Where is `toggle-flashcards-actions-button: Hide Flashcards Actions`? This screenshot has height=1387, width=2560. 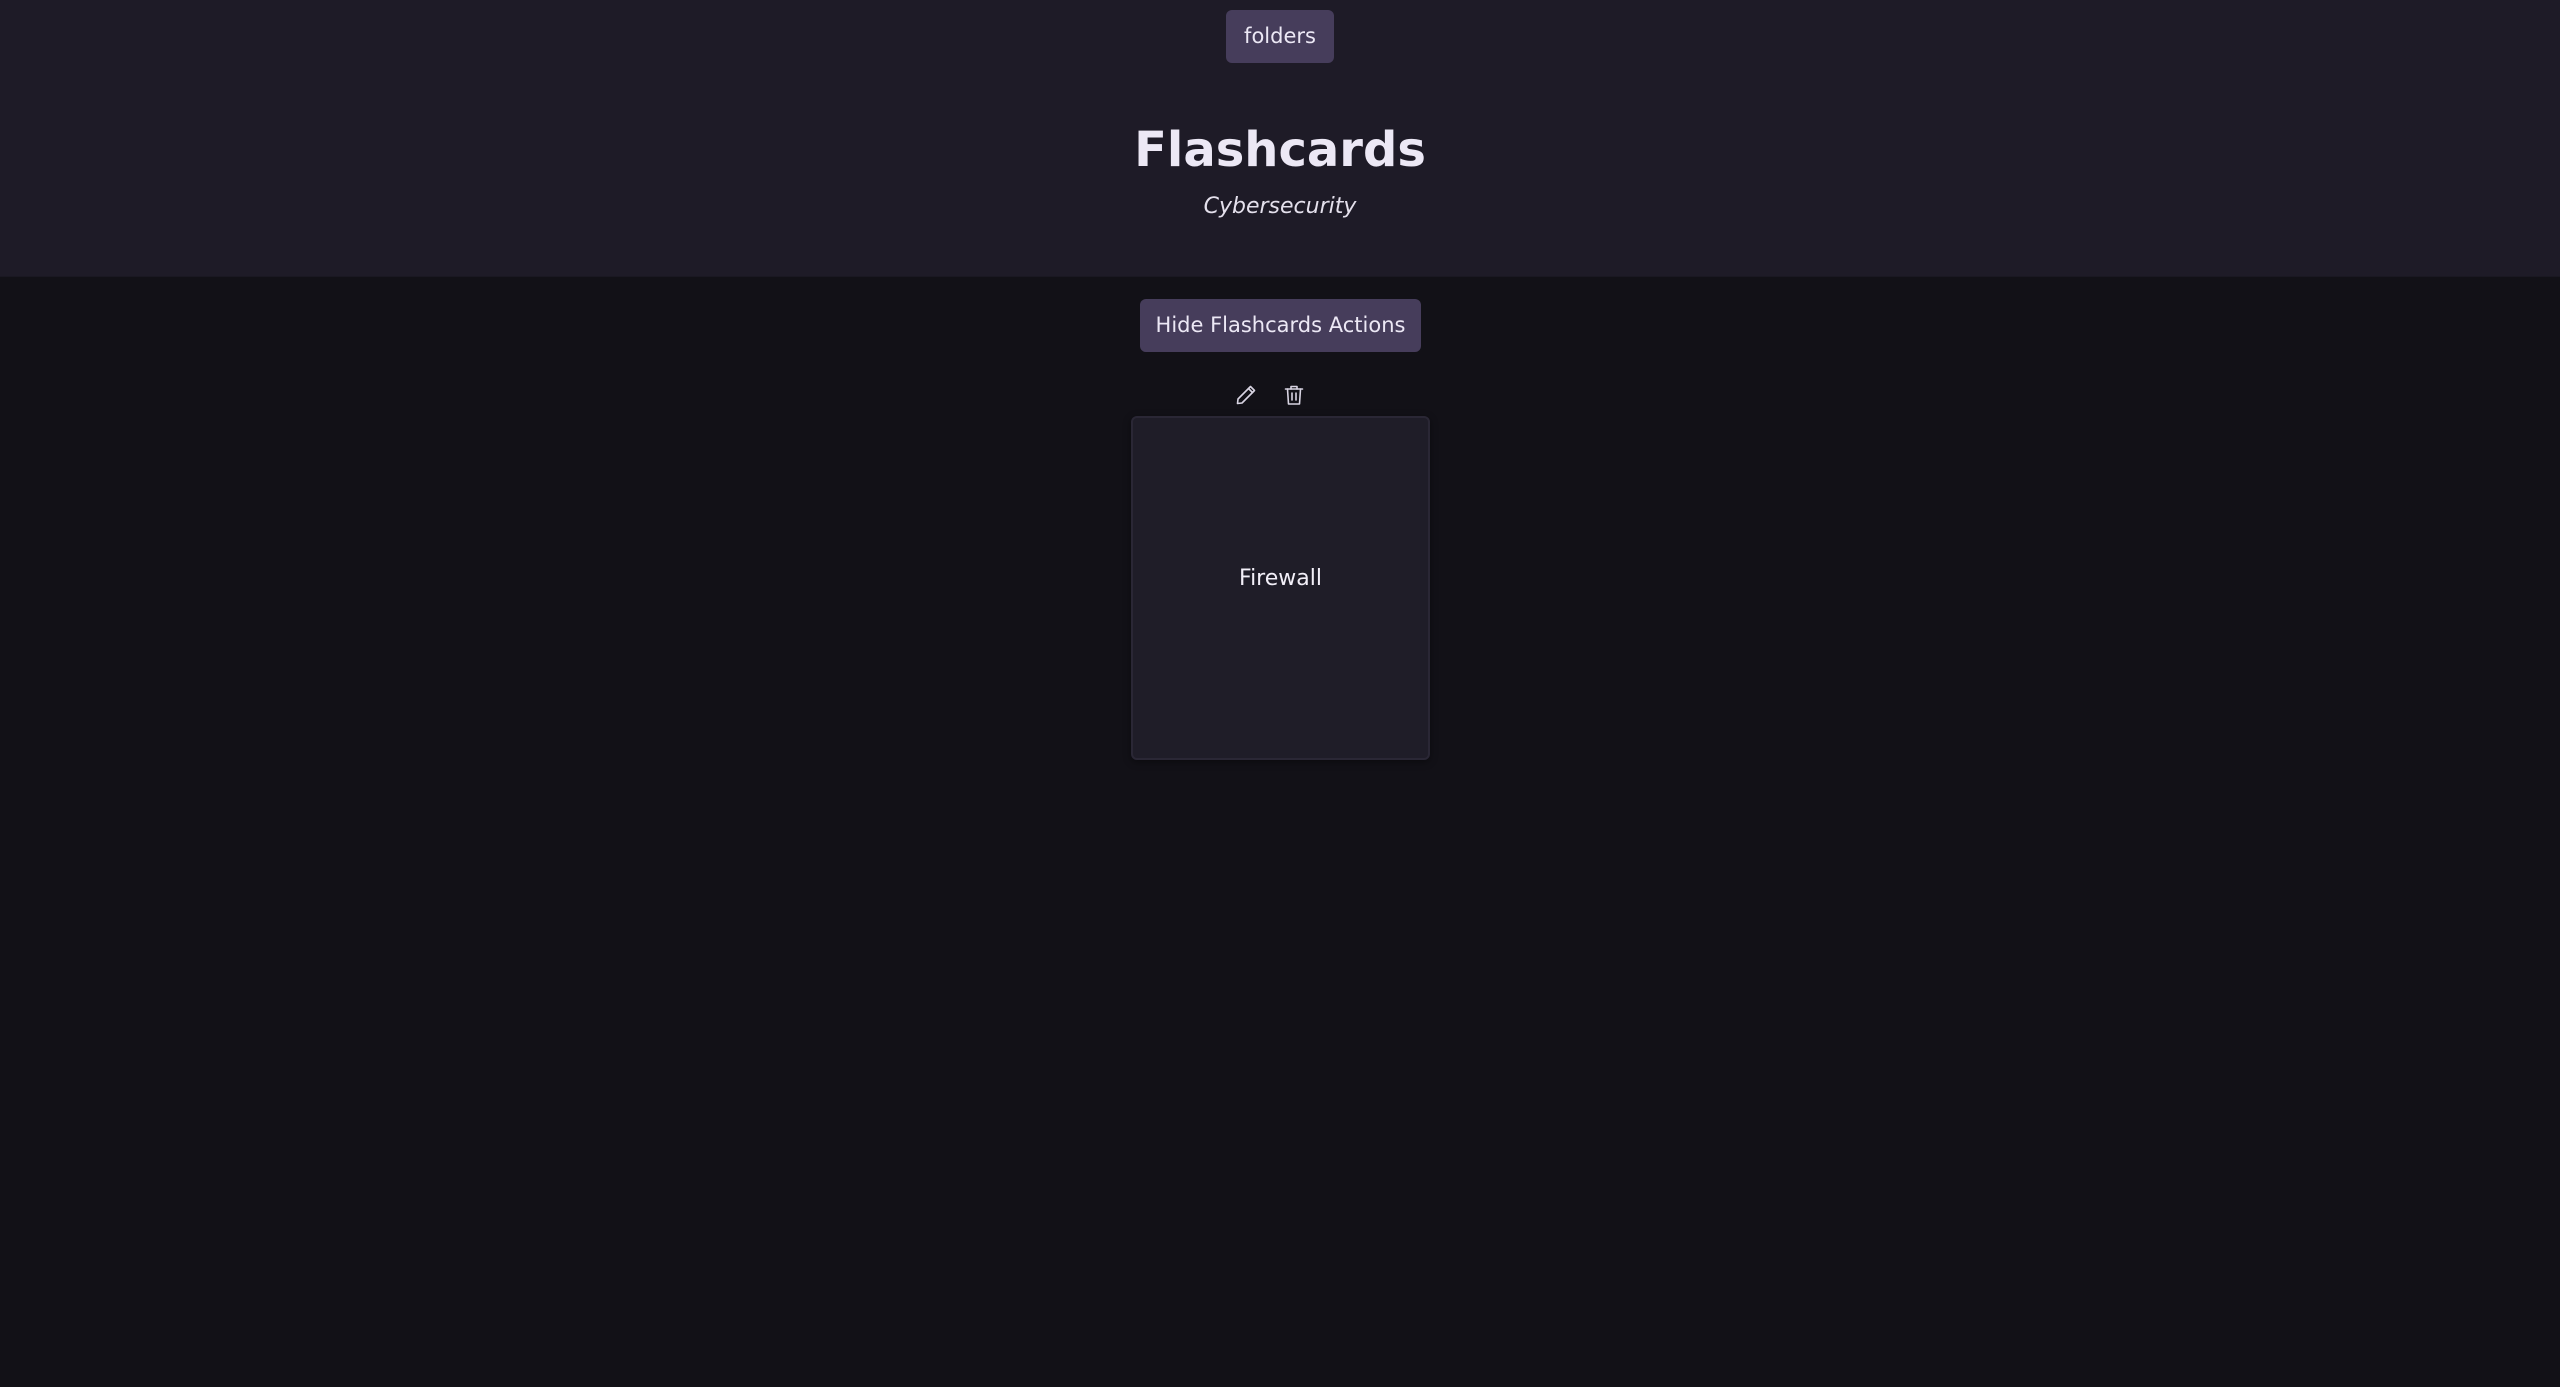
toggle-flashcards-actions-button: Hide Flashcards Actions is located at coordinates (1280, 325).